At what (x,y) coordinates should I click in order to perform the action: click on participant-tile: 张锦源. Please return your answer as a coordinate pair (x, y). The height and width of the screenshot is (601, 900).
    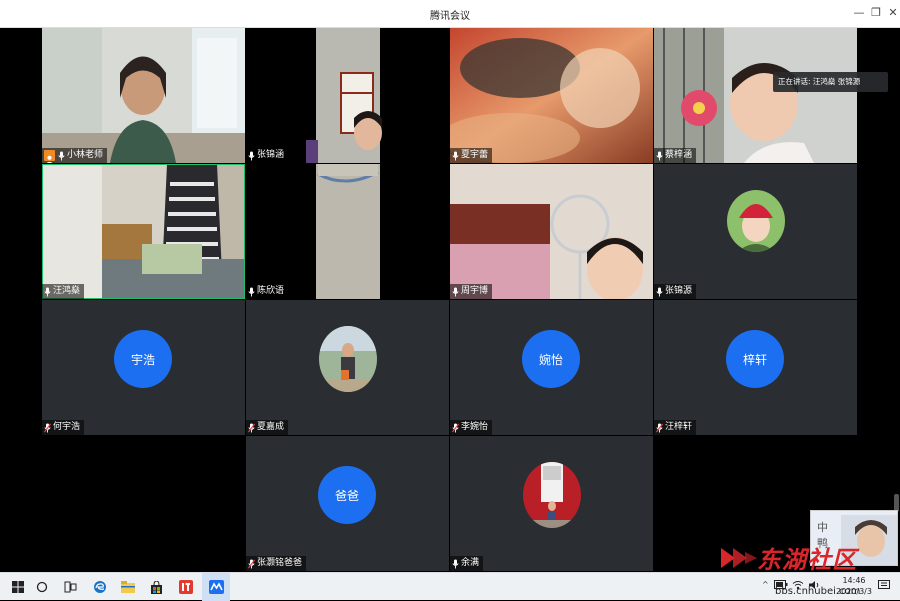
    Looking at the image, I should click on (755, 231).